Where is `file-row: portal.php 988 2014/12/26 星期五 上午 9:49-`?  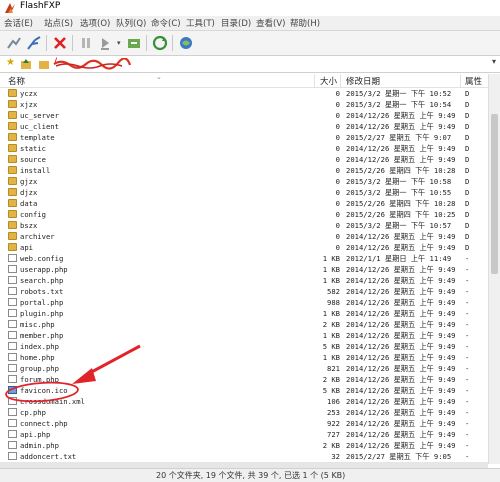 file-row: portal.php 988 2014/12/26 星期五 上午 9:49- is located at coordinates (244, 302).